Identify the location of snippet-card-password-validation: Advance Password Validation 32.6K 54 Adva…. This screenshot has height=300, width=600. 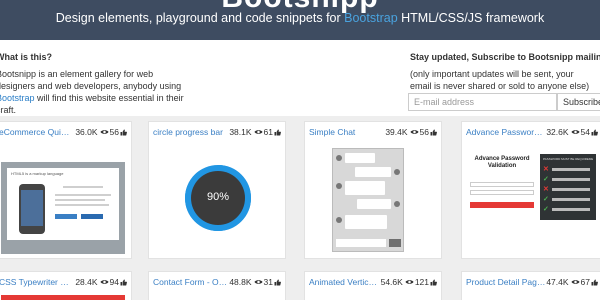
(530, 190).